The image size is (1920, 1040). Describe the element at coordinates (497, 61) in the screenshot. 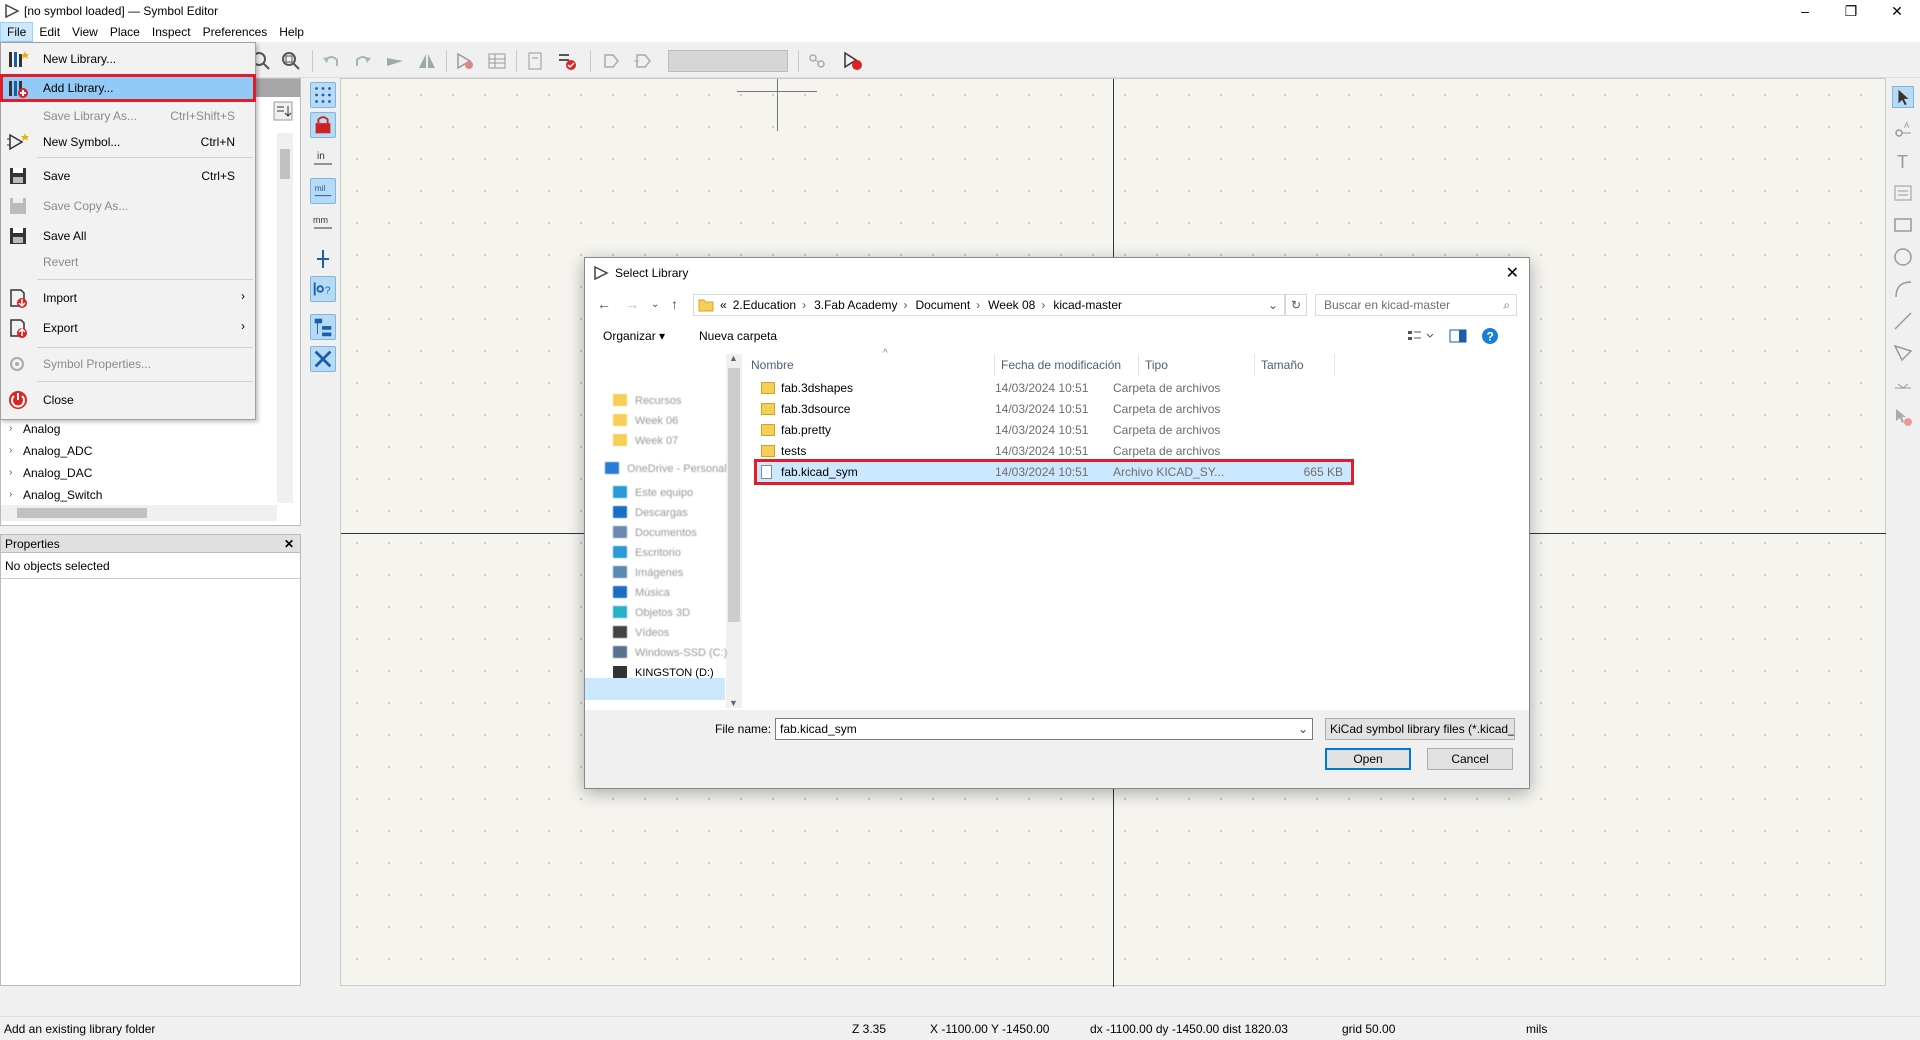

I see `pin-table-icon` at that location.